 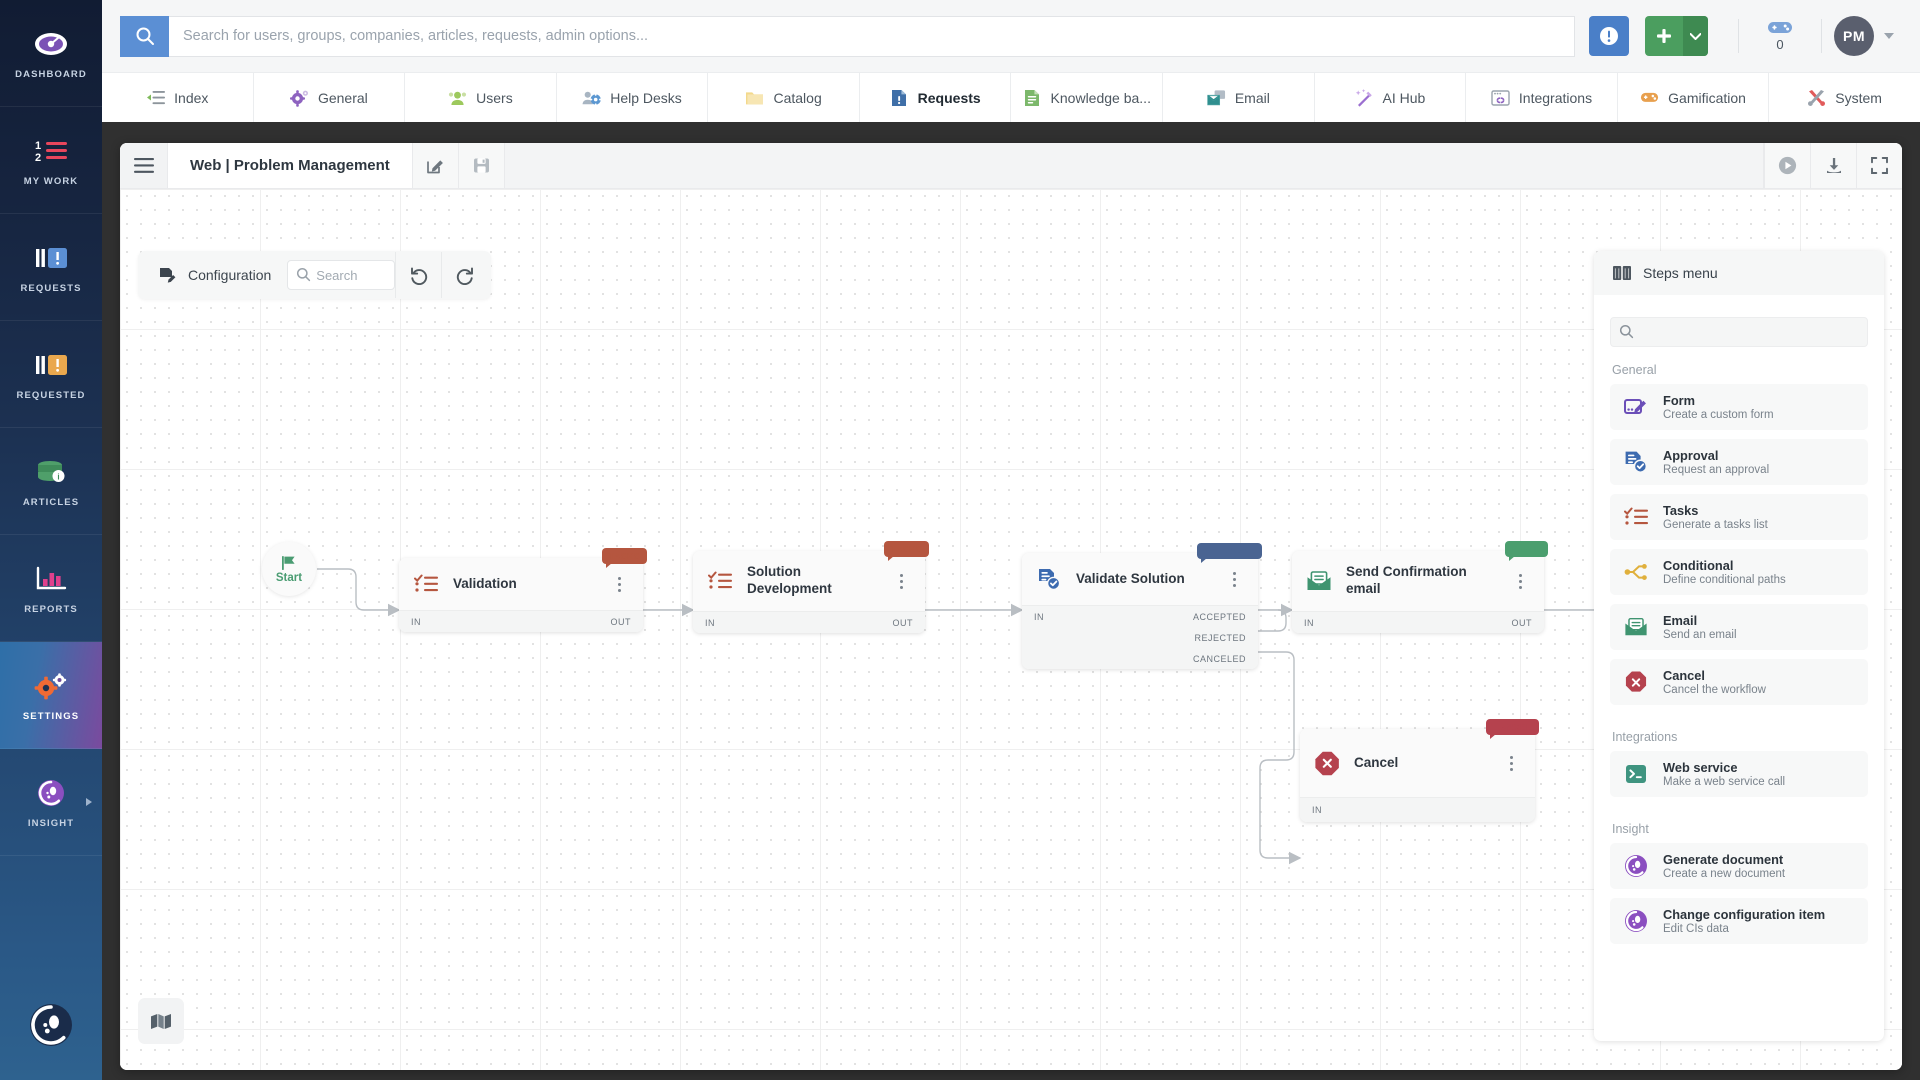 I want to click on step-name: Change configuration item, so click(x=1744, y=914).